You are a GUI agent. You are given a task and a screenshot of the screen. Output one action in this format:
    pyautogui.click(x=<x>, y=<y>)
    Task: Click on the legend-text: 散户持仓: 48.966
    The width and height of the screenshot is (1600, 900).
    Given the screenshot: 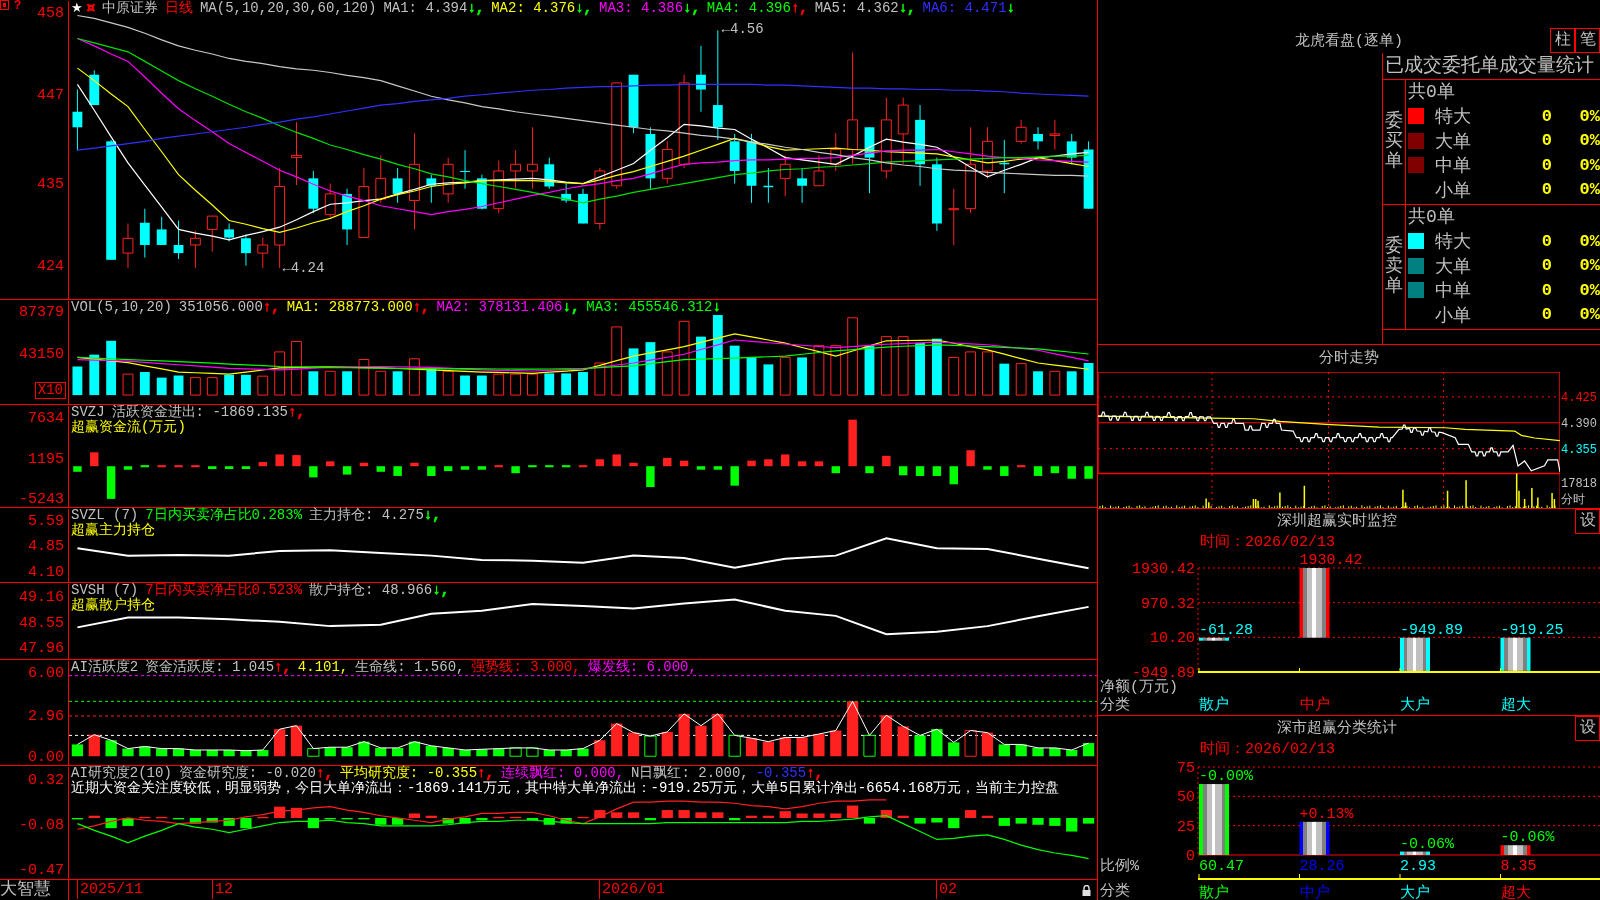 What is the action you would take?
    pyautogui.click(x=371, y=590)
    